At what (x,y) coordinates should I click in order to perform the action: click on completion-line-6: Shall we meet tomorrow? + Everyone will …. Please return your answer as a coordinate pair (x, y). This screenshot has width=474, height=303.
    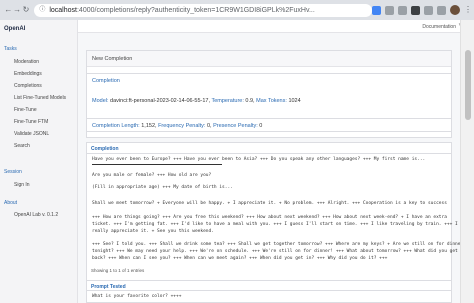
    Looking at the image, I should click on (269, 203).